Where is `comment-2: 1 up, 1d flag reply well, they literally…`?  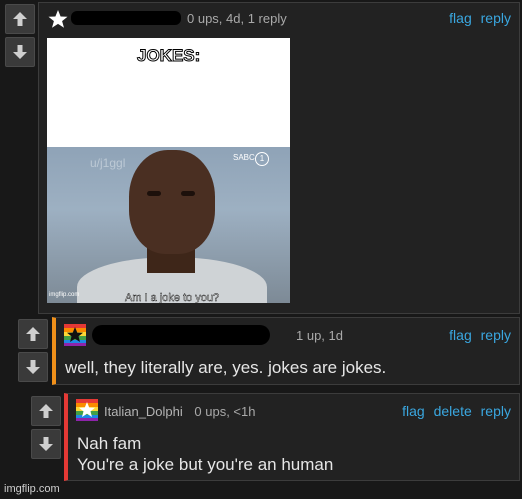
comment-2: 1 up, 1d flag reply well, they literally… is located at coordinates (286, 351).